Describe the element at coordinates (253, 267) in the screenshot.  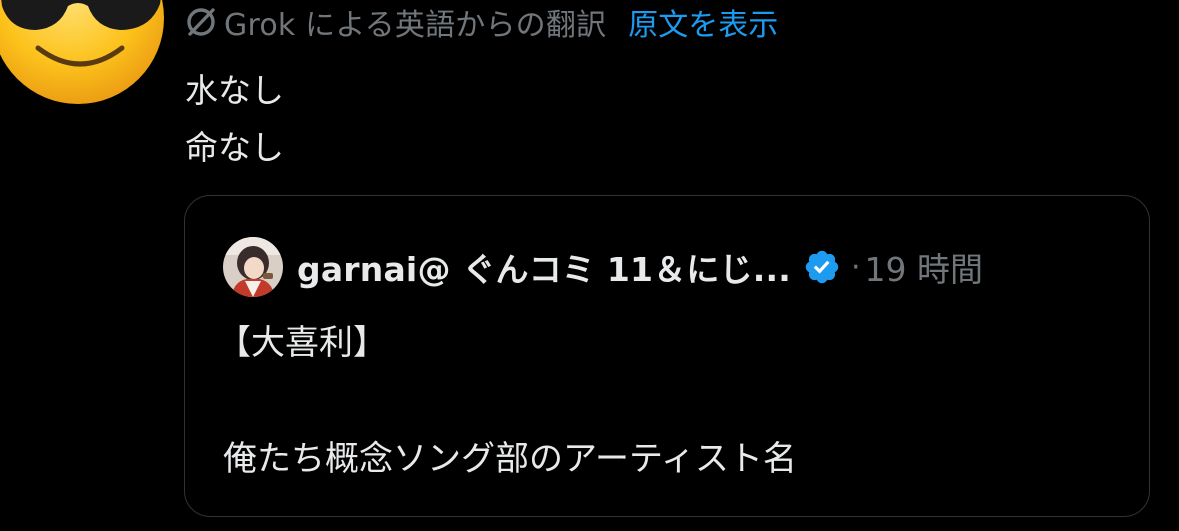
I see `quote-author-avatar` at that location.